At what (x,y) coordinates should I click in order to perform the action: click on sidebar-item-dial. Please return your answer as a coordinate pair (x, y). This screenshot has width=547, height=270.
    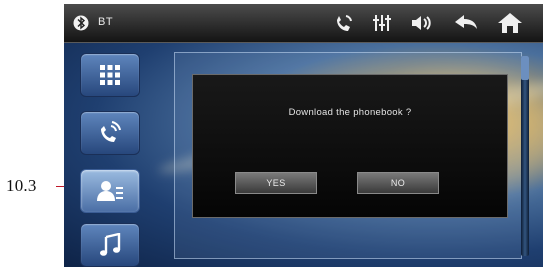
    Looking at the image, I should click on (110, 133).